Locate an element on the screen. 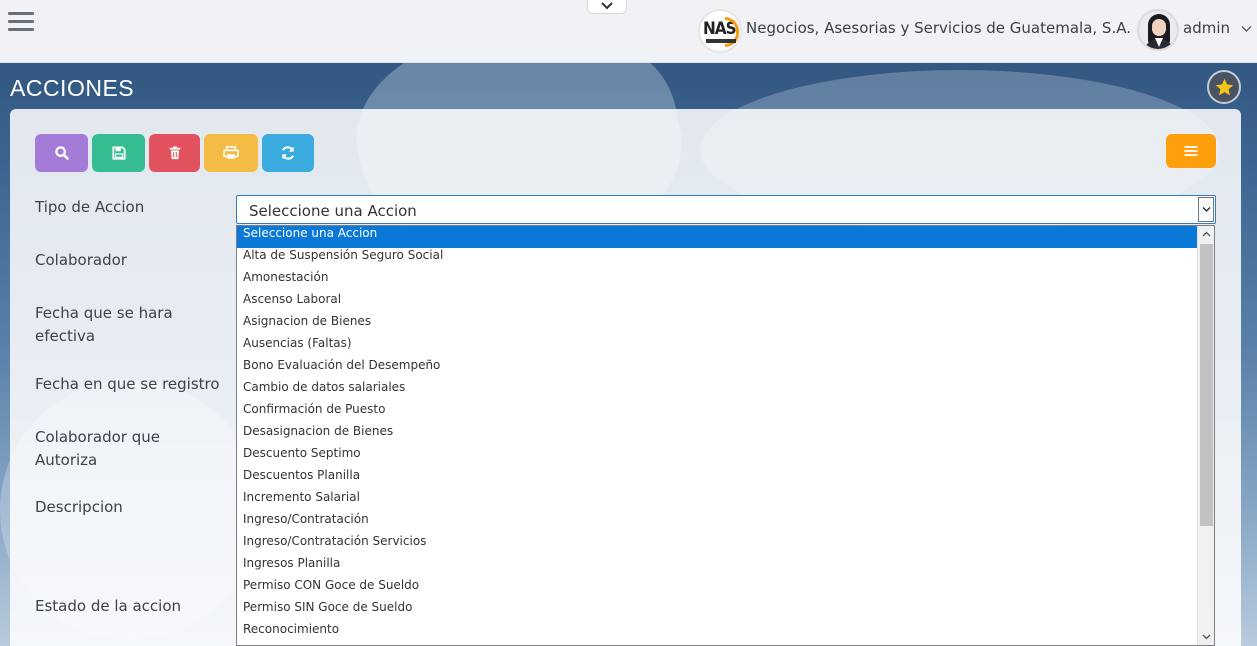 The height and width of the screenshot is (646, 1257). dropdown-scrollbar is located at coordinates (1205, 435).